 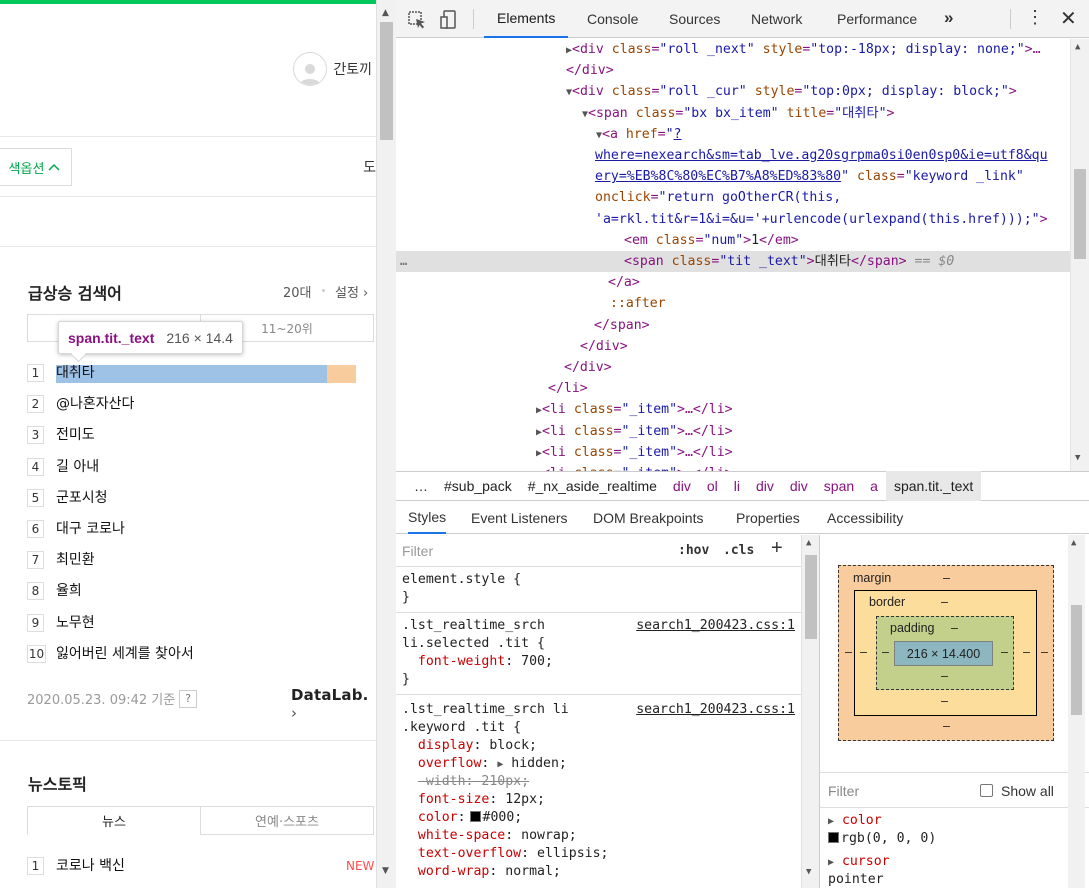 What do you see at coordinates (110, 504) in the screenshot?
I see `list-item: 5 군포시청` at bounding box center [110, 504].